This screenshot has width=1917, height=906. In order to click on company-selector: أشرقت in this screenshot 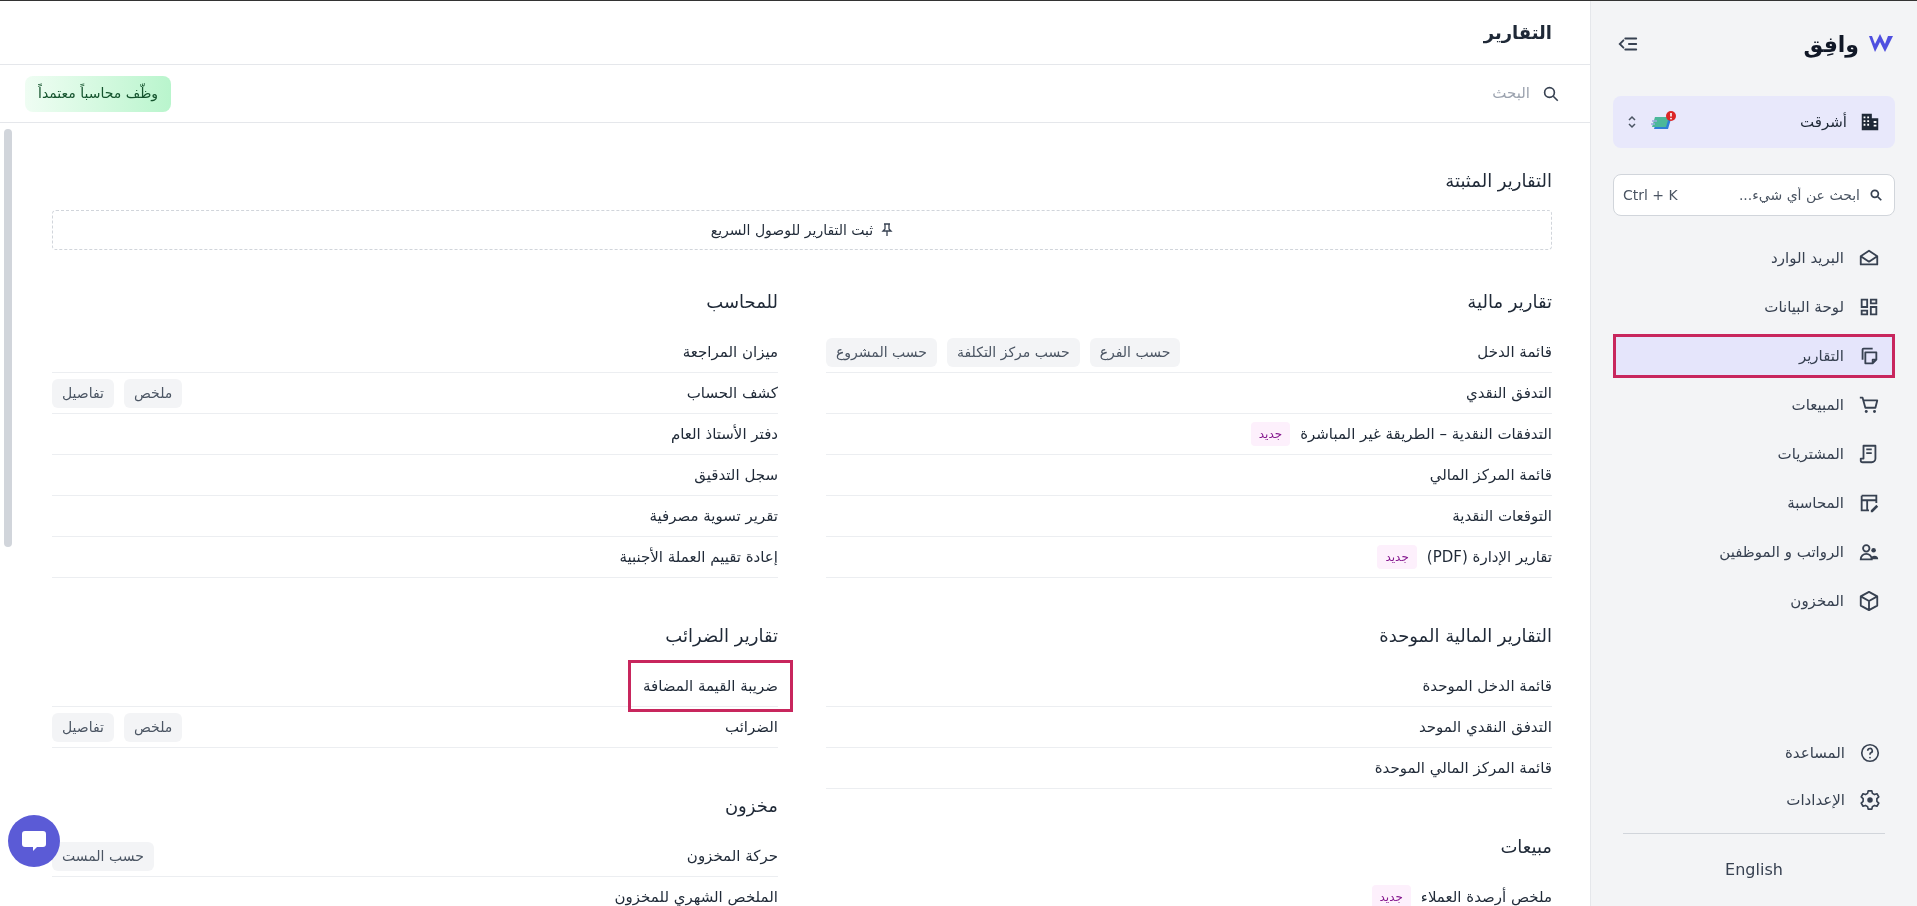, I will do `click(1754, 122)`.